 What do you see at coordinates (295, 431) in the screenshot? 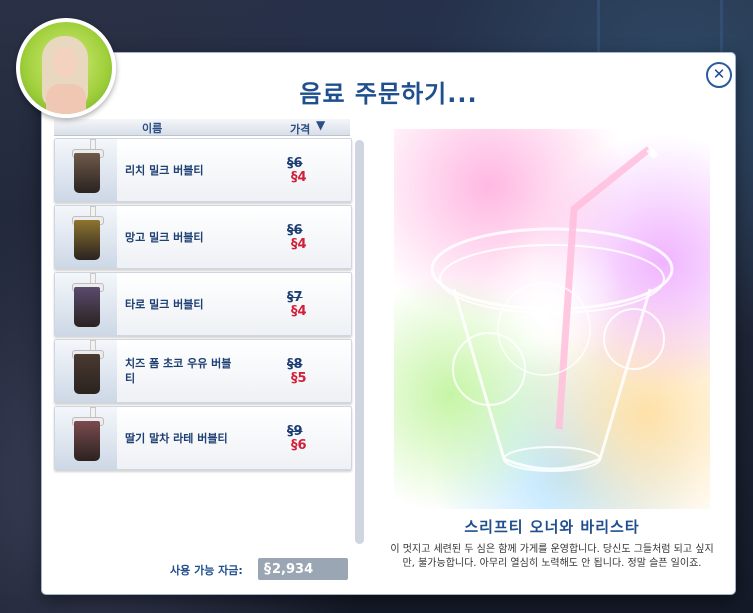
I see `original-price: §9` at bounding box center [295, 431].